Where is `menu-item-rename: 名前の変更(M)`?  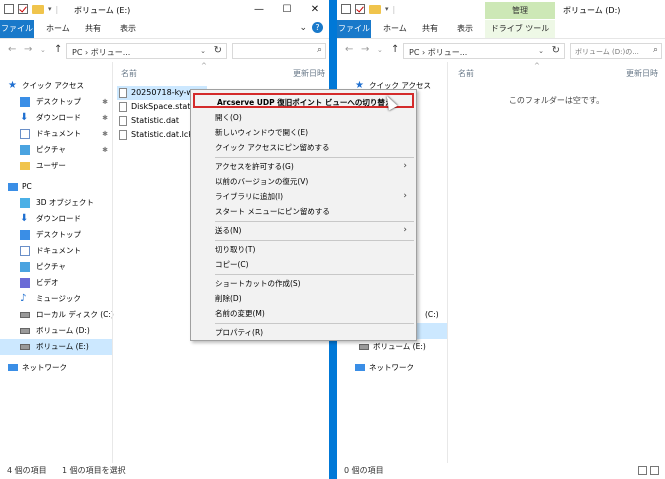 menu-item-rename: 名前の変更(M) is located at coordinates (303, 313).